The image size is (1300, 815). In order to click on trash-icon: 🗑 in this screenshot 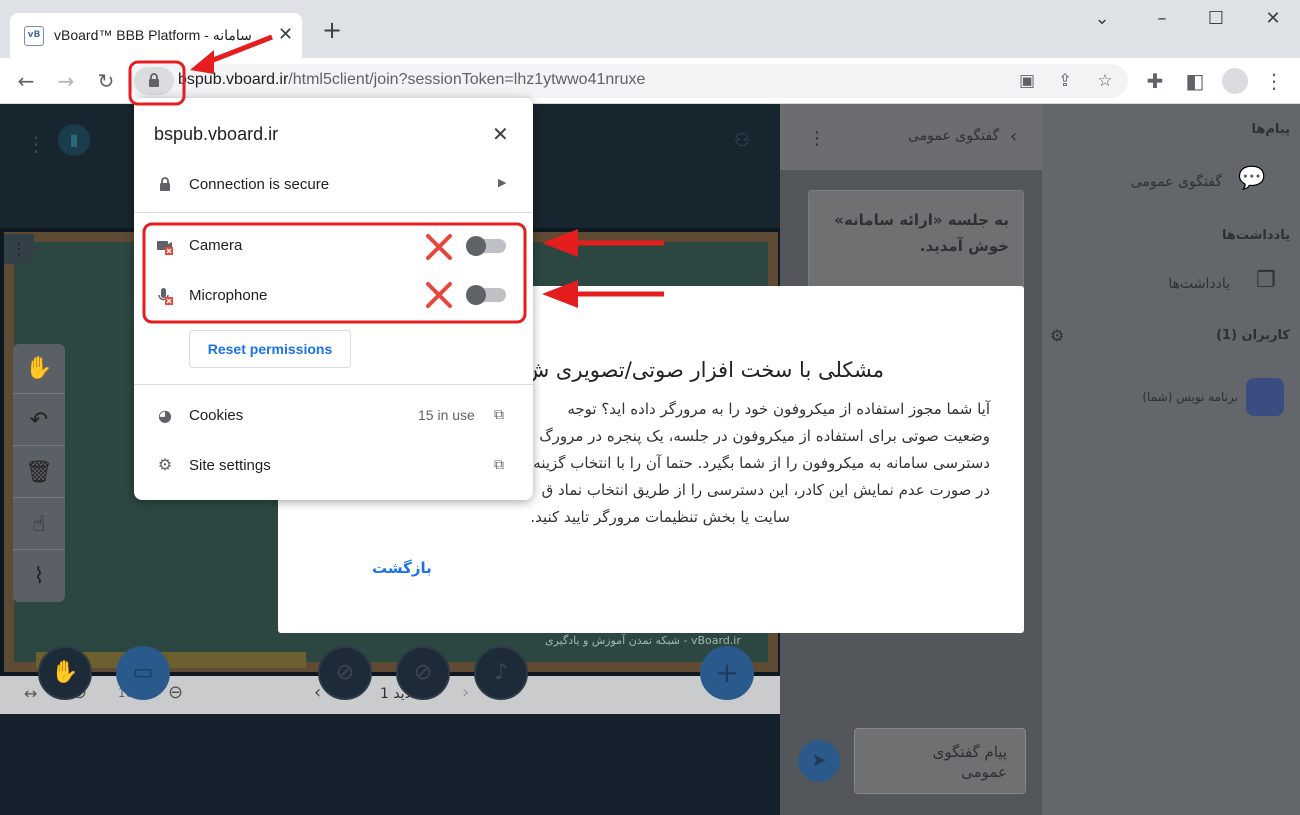, I will do `click(39, 473)`.